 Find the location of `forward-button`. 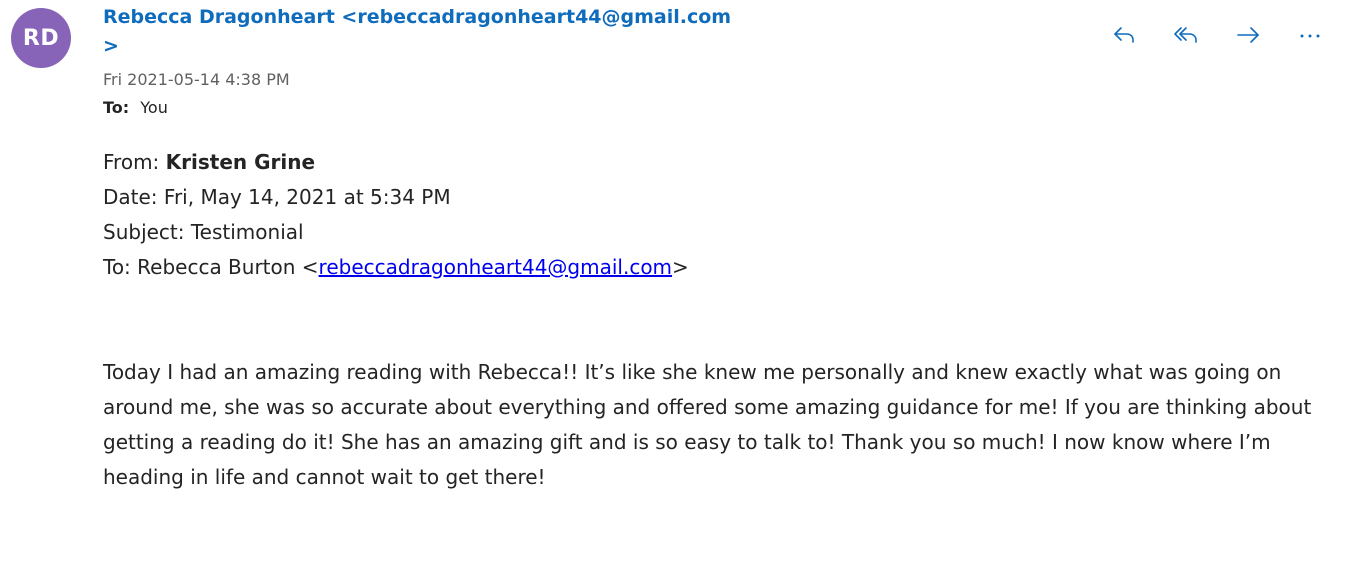

forward-button is located at coordinates (1248, 35).